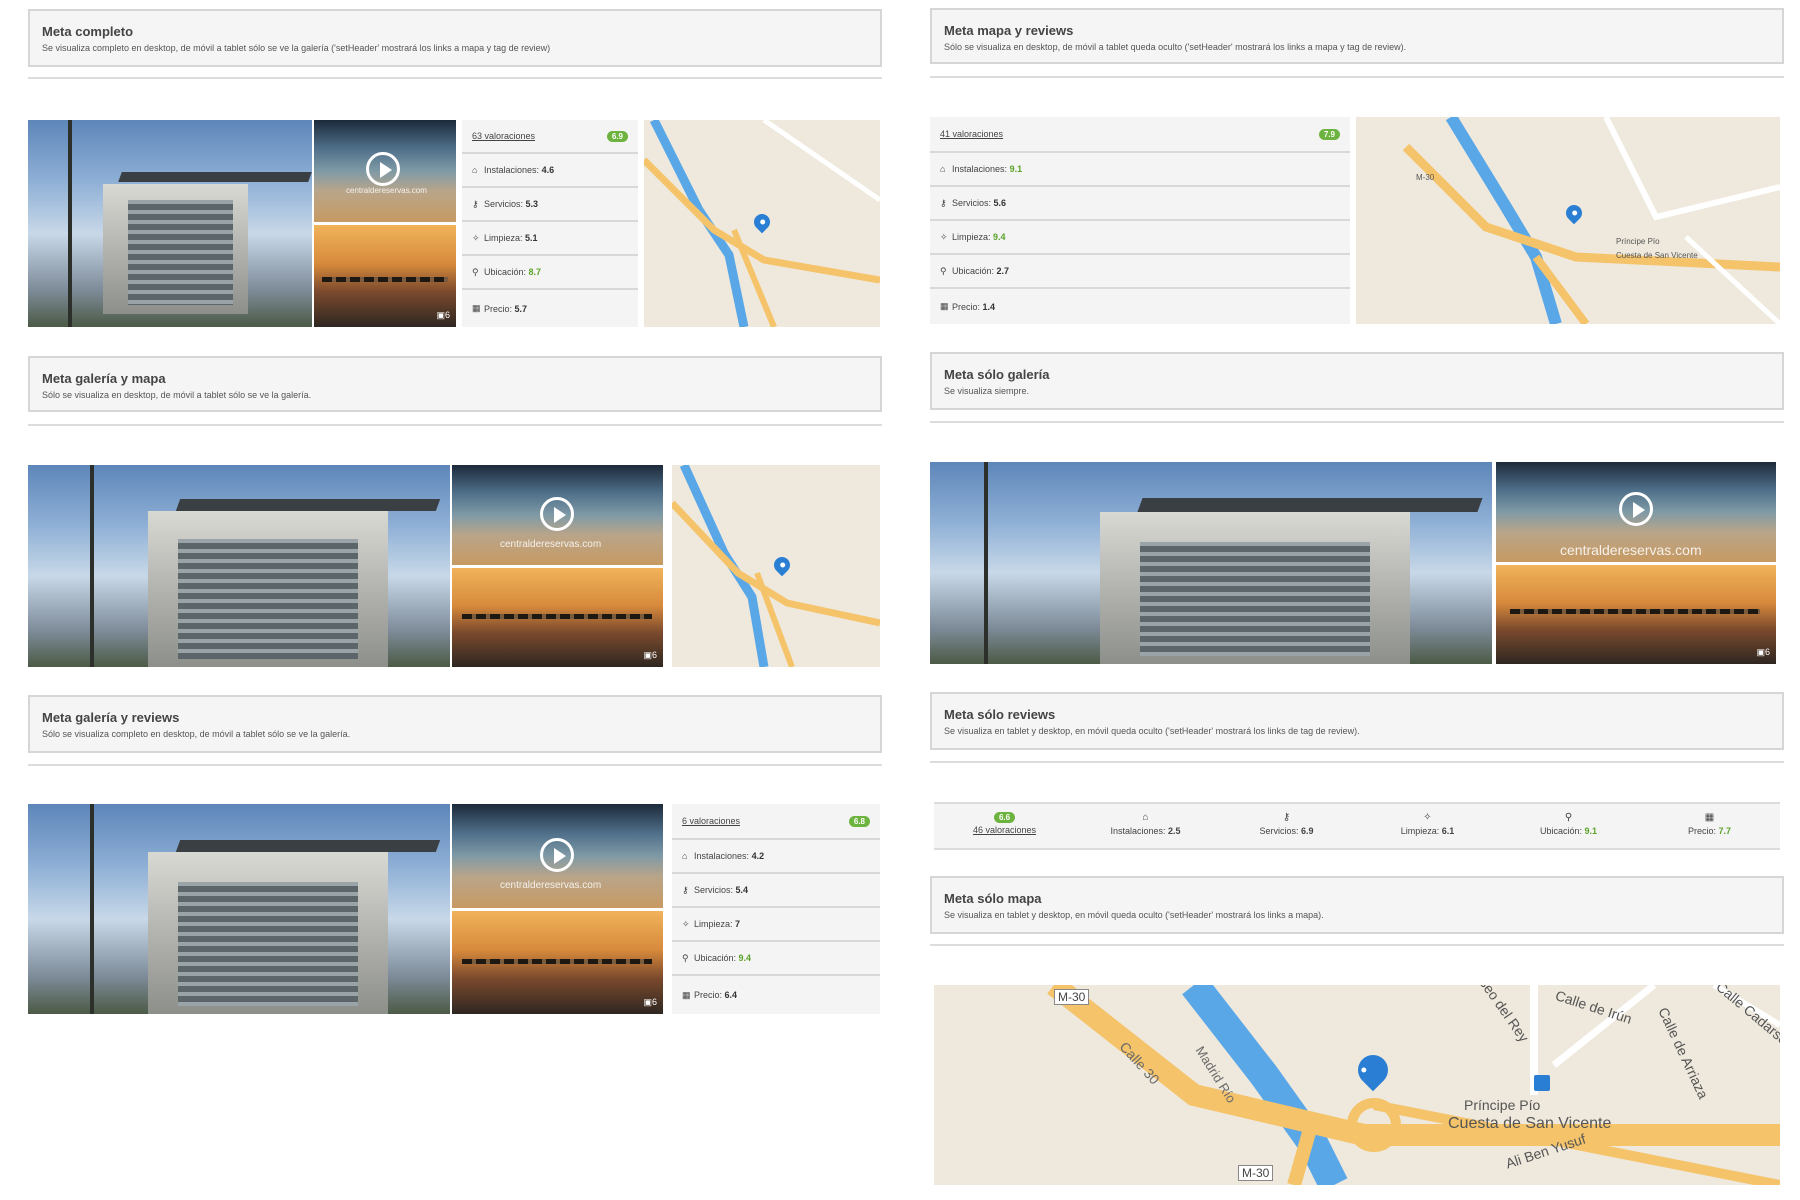  Describe the element at coordinates (1448, 831) in the screenshot. I see `review-value: 6.1` at that location.